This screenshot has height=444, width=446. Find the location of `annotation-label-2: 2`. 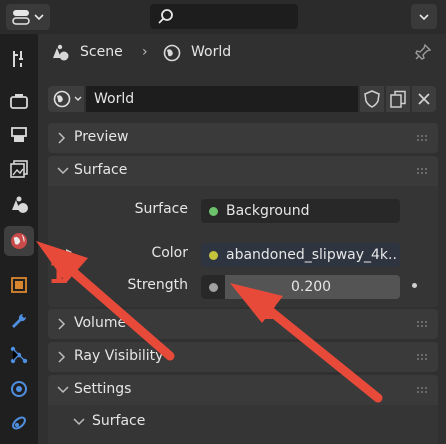

annotation-label-2: 2 is located at coordinates (268, 309).